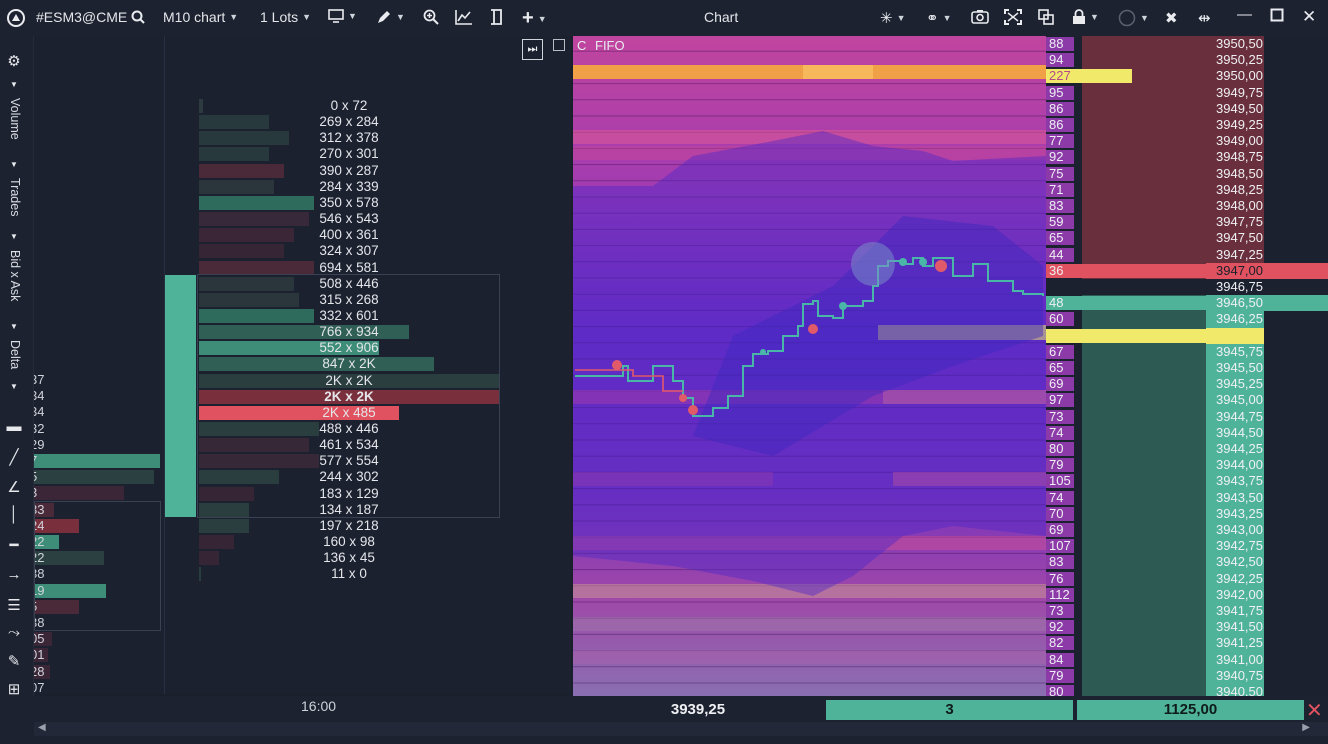 The width and height of the screenshot is (1328, 744). I want to click on fullscreen-button, so click(1013, 17).